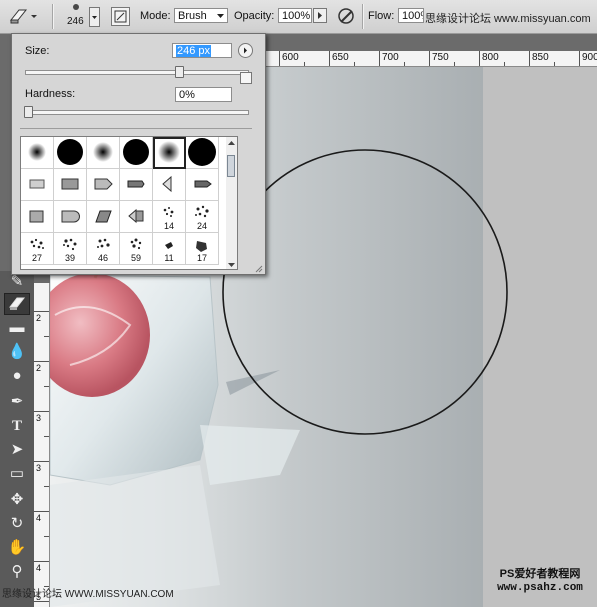  Describe the element at coordinates (169, 258) in the screenshot. I see `brush-preset-size: 11` at that location.